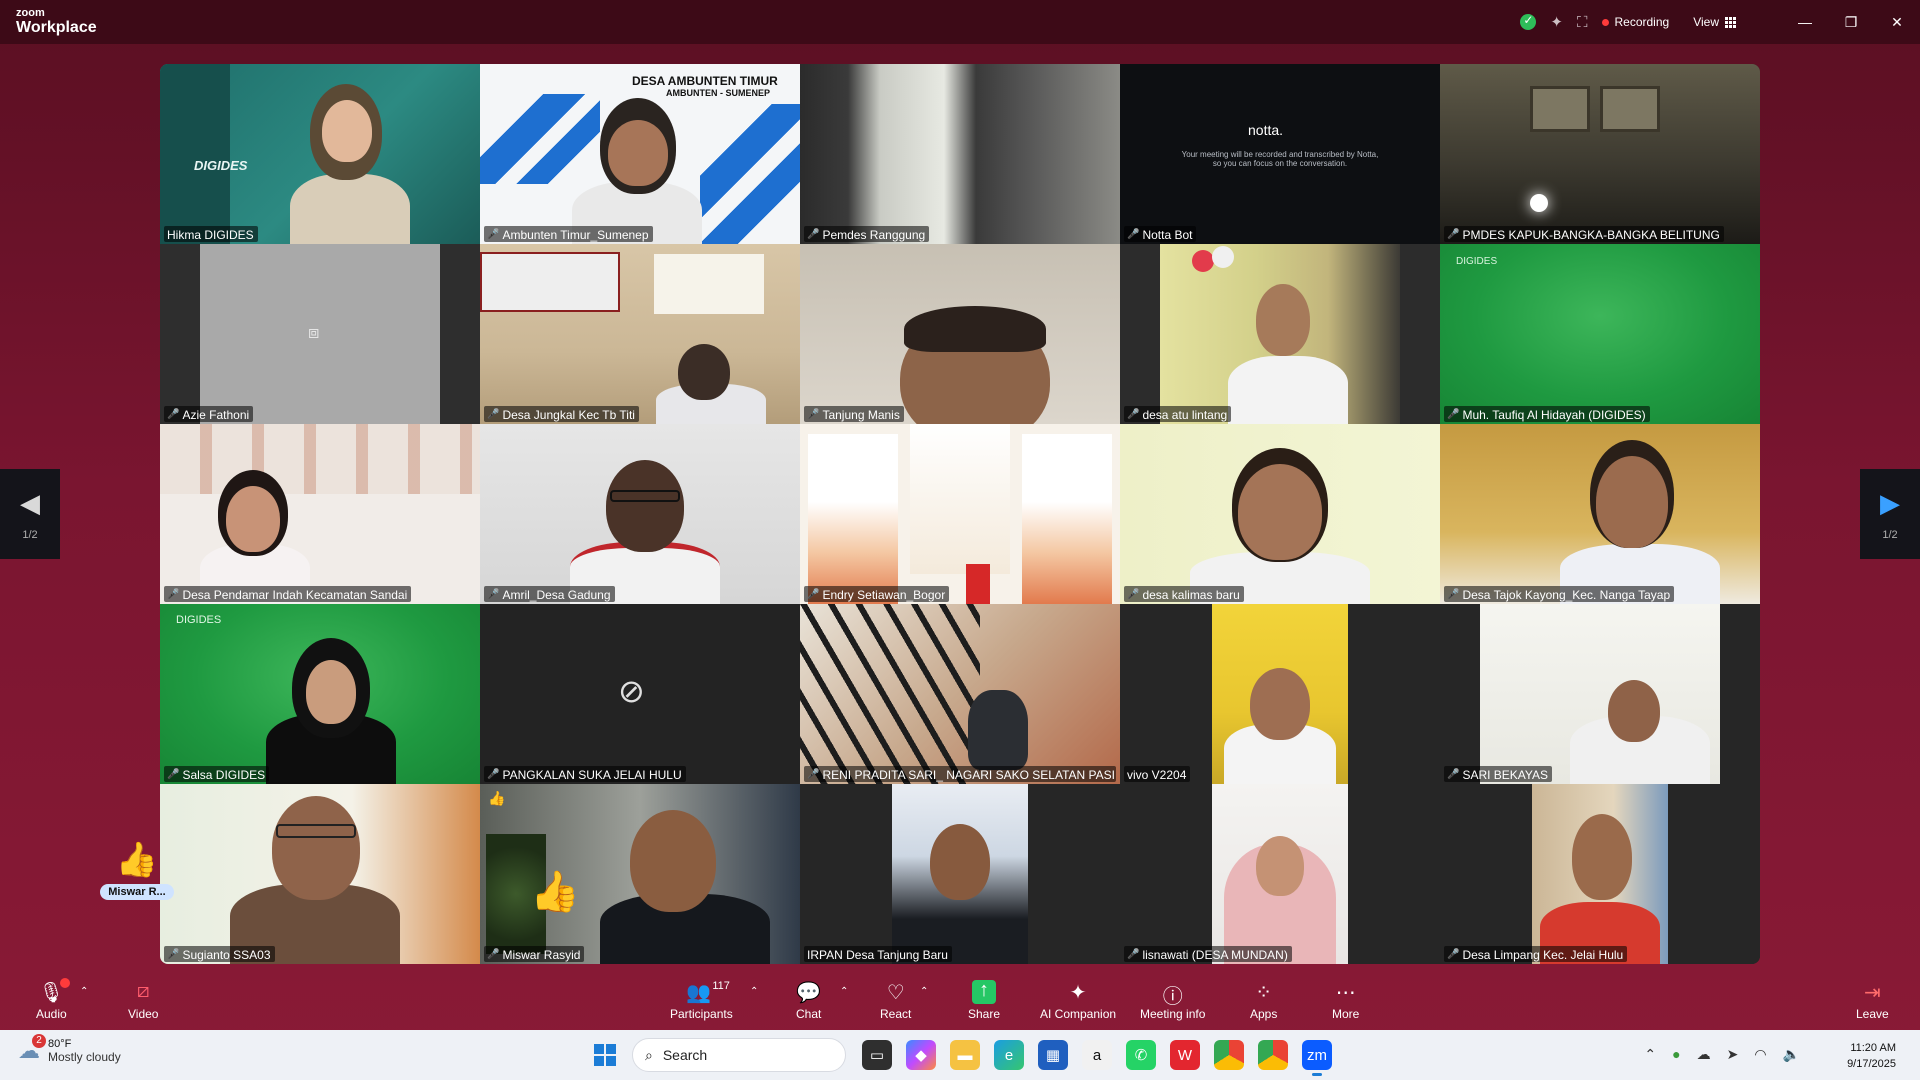 The height and width of the screenshot is (1080, 1920). What do you see at coordinates (1184, 594) in the screenshot?
I see `participant-name-label: 🎤 desa kalimas baru` at bounding box center [1184, 594].